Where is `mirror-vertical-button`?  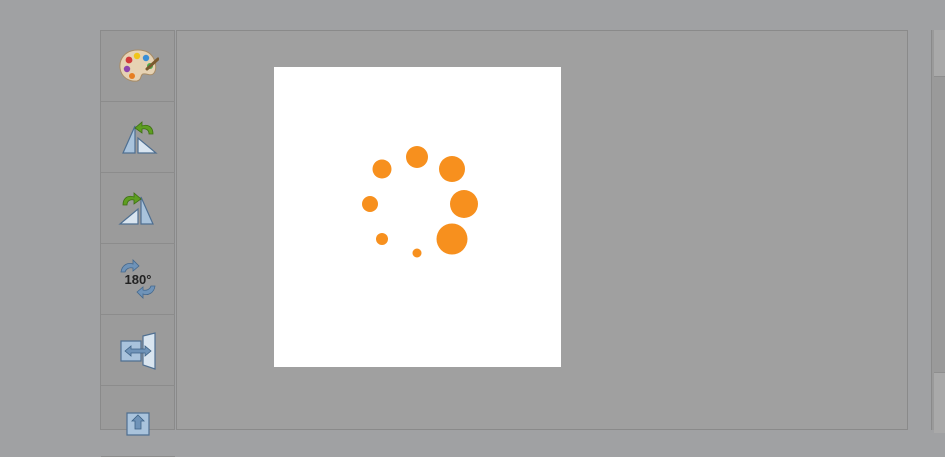
mirror-vertical-button is located at coordinates (138, 421).